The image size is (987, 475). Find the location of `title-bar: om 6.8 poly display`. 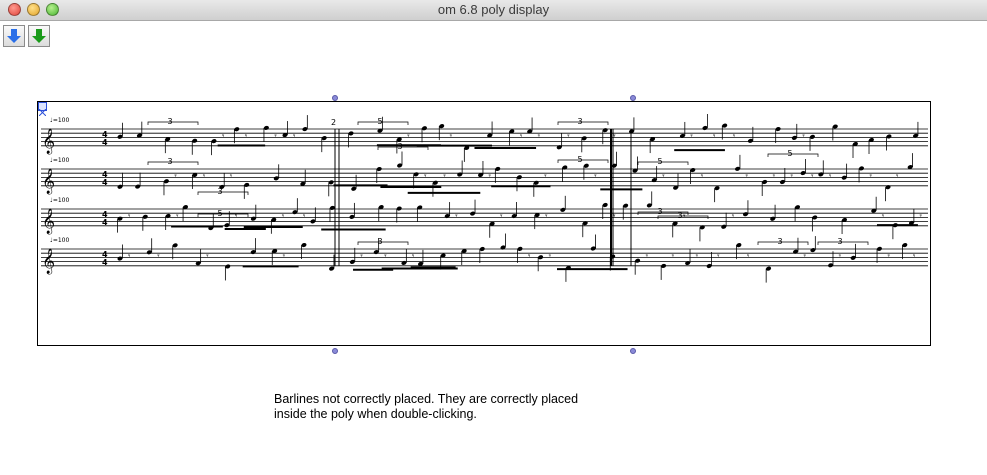

title-bar: om 6.8 poly display is located at coordinates (493, 10).